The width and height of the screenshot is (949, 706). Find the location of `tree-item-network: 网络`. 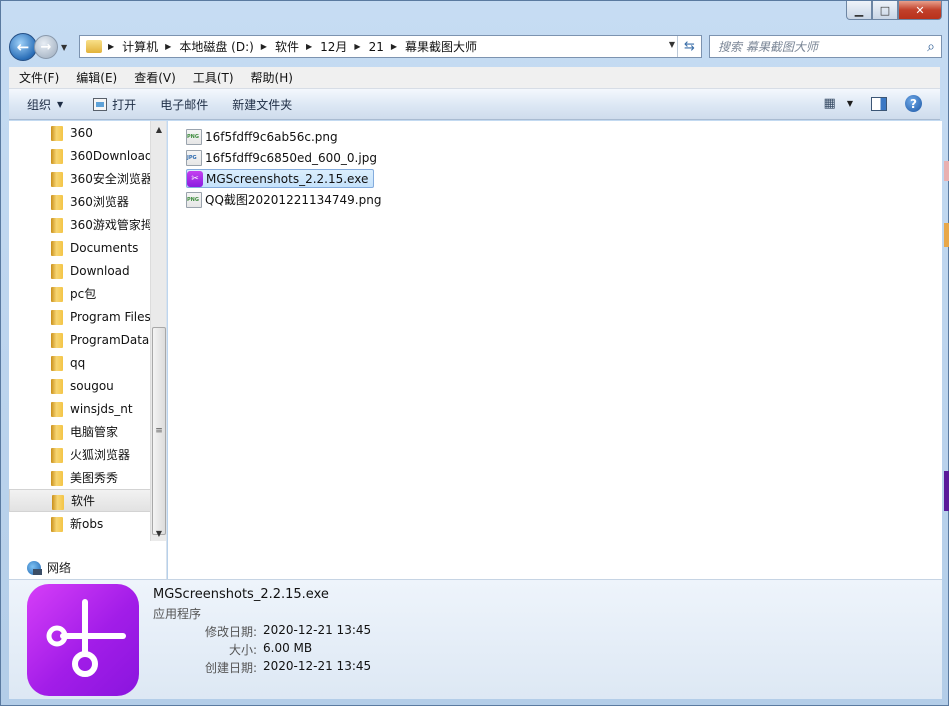

tree-item-network: 网络 is located at coordinates (49, 567).